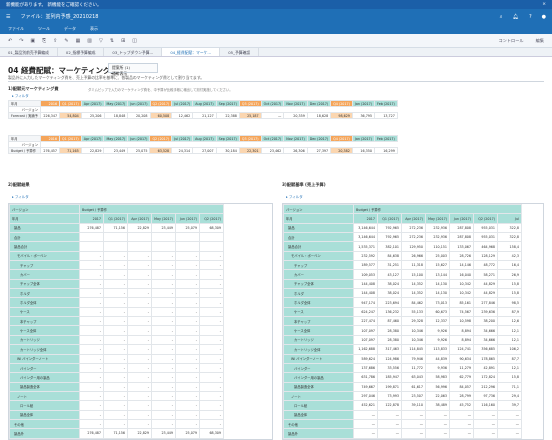 Image resolution: width=552 pixels, height=440 pixels. What do you see at coordinates (123, 41) in the screenshot?
I see `grid-icon: ⊞` at bounding box center [123, 41].